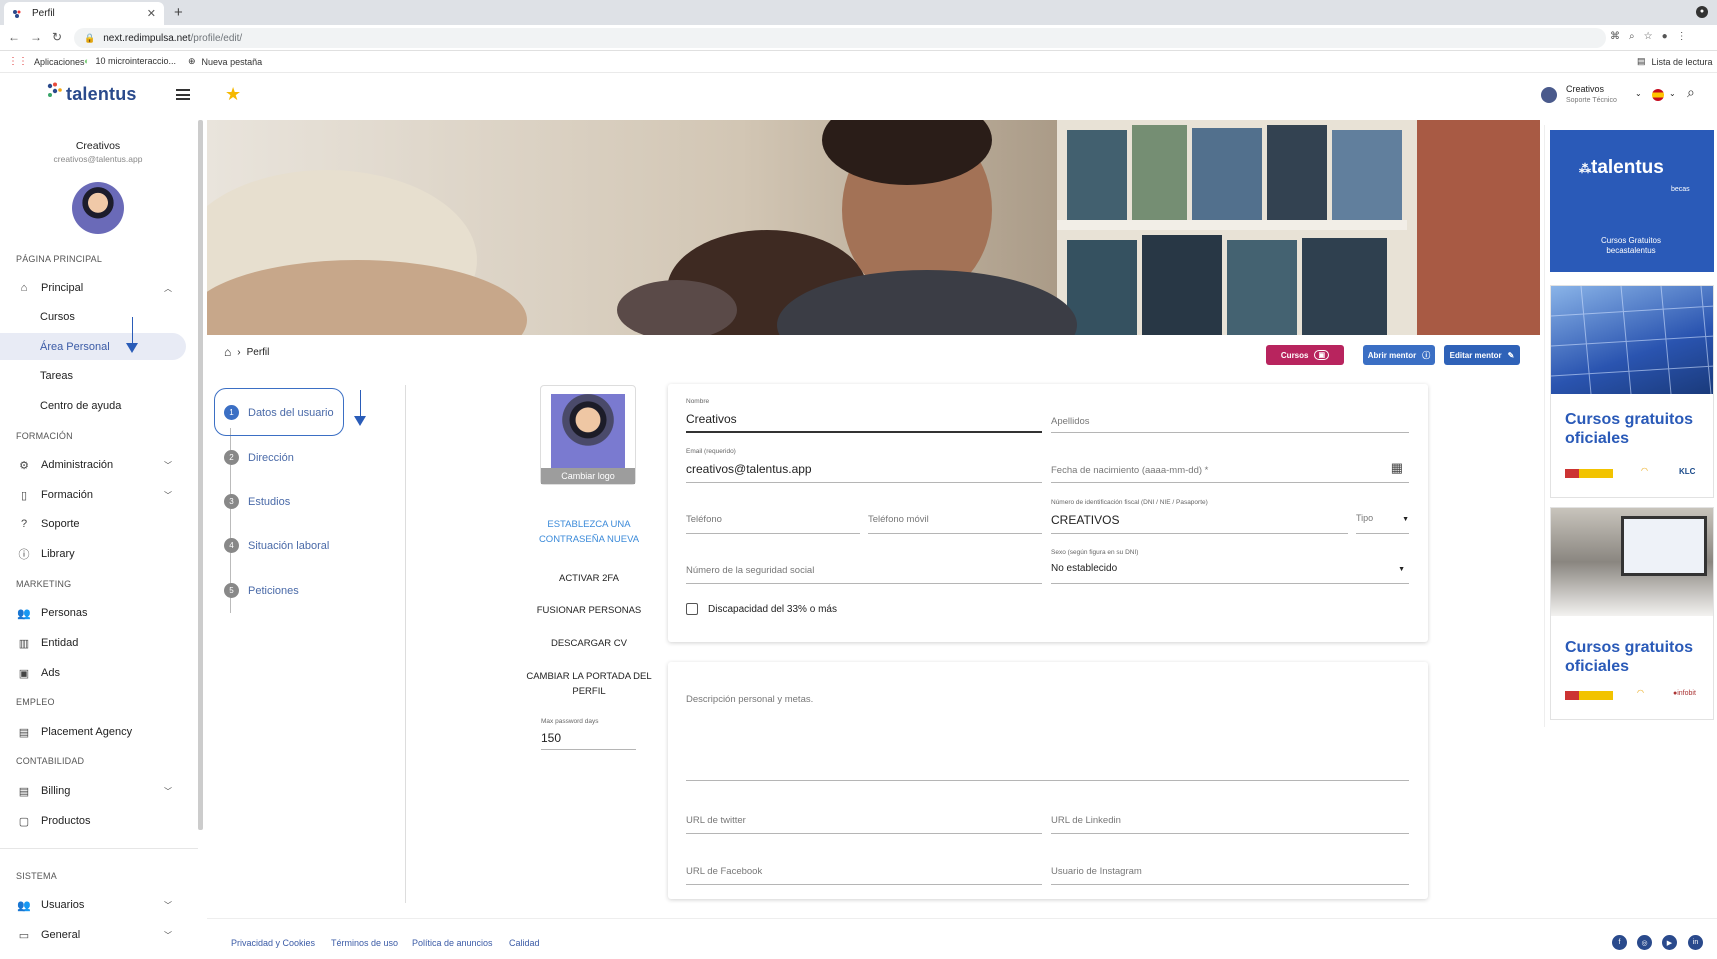 The height and width of the screenshot is (959, 1717). Describe the element at coordinates (1695, 942) in the screenshot. I see `linkedin-icon: in` at that location.